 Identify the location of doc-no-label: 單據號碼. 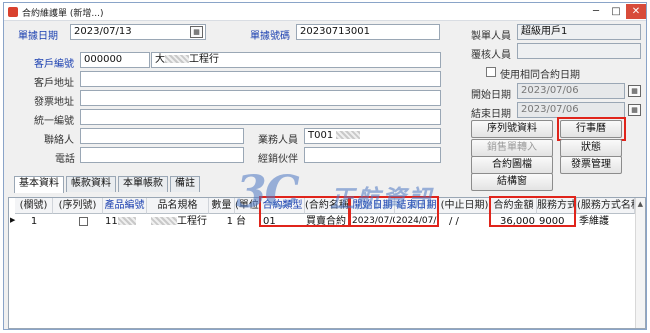
(270, 36).